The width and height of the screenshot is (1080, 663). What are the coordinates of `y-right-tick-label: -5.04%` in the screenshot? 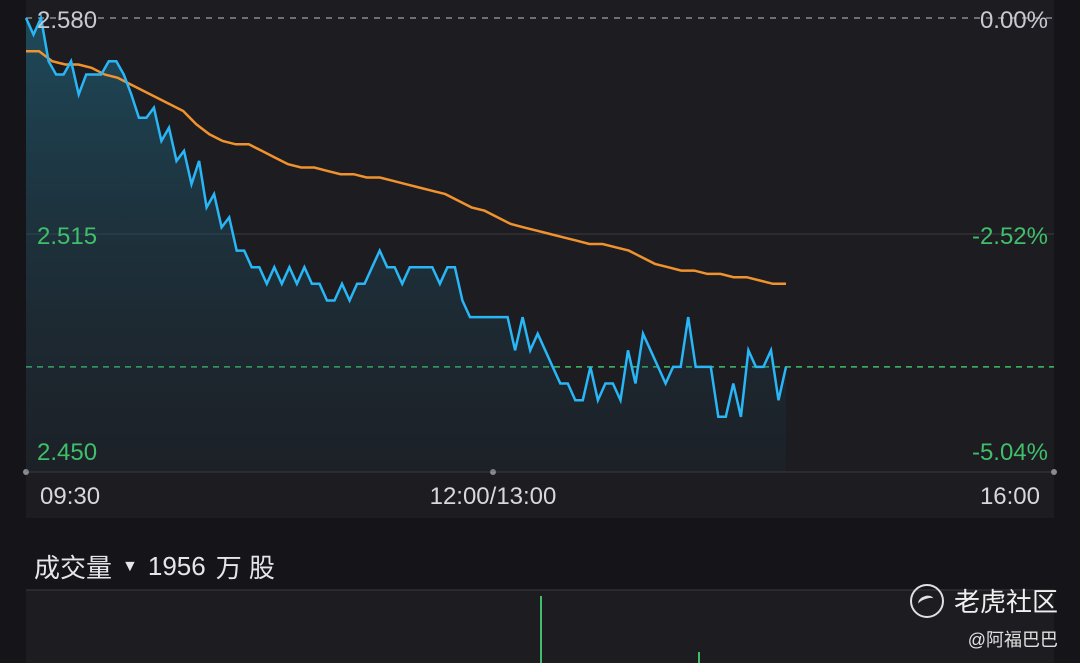 It's located at (1010, 452).